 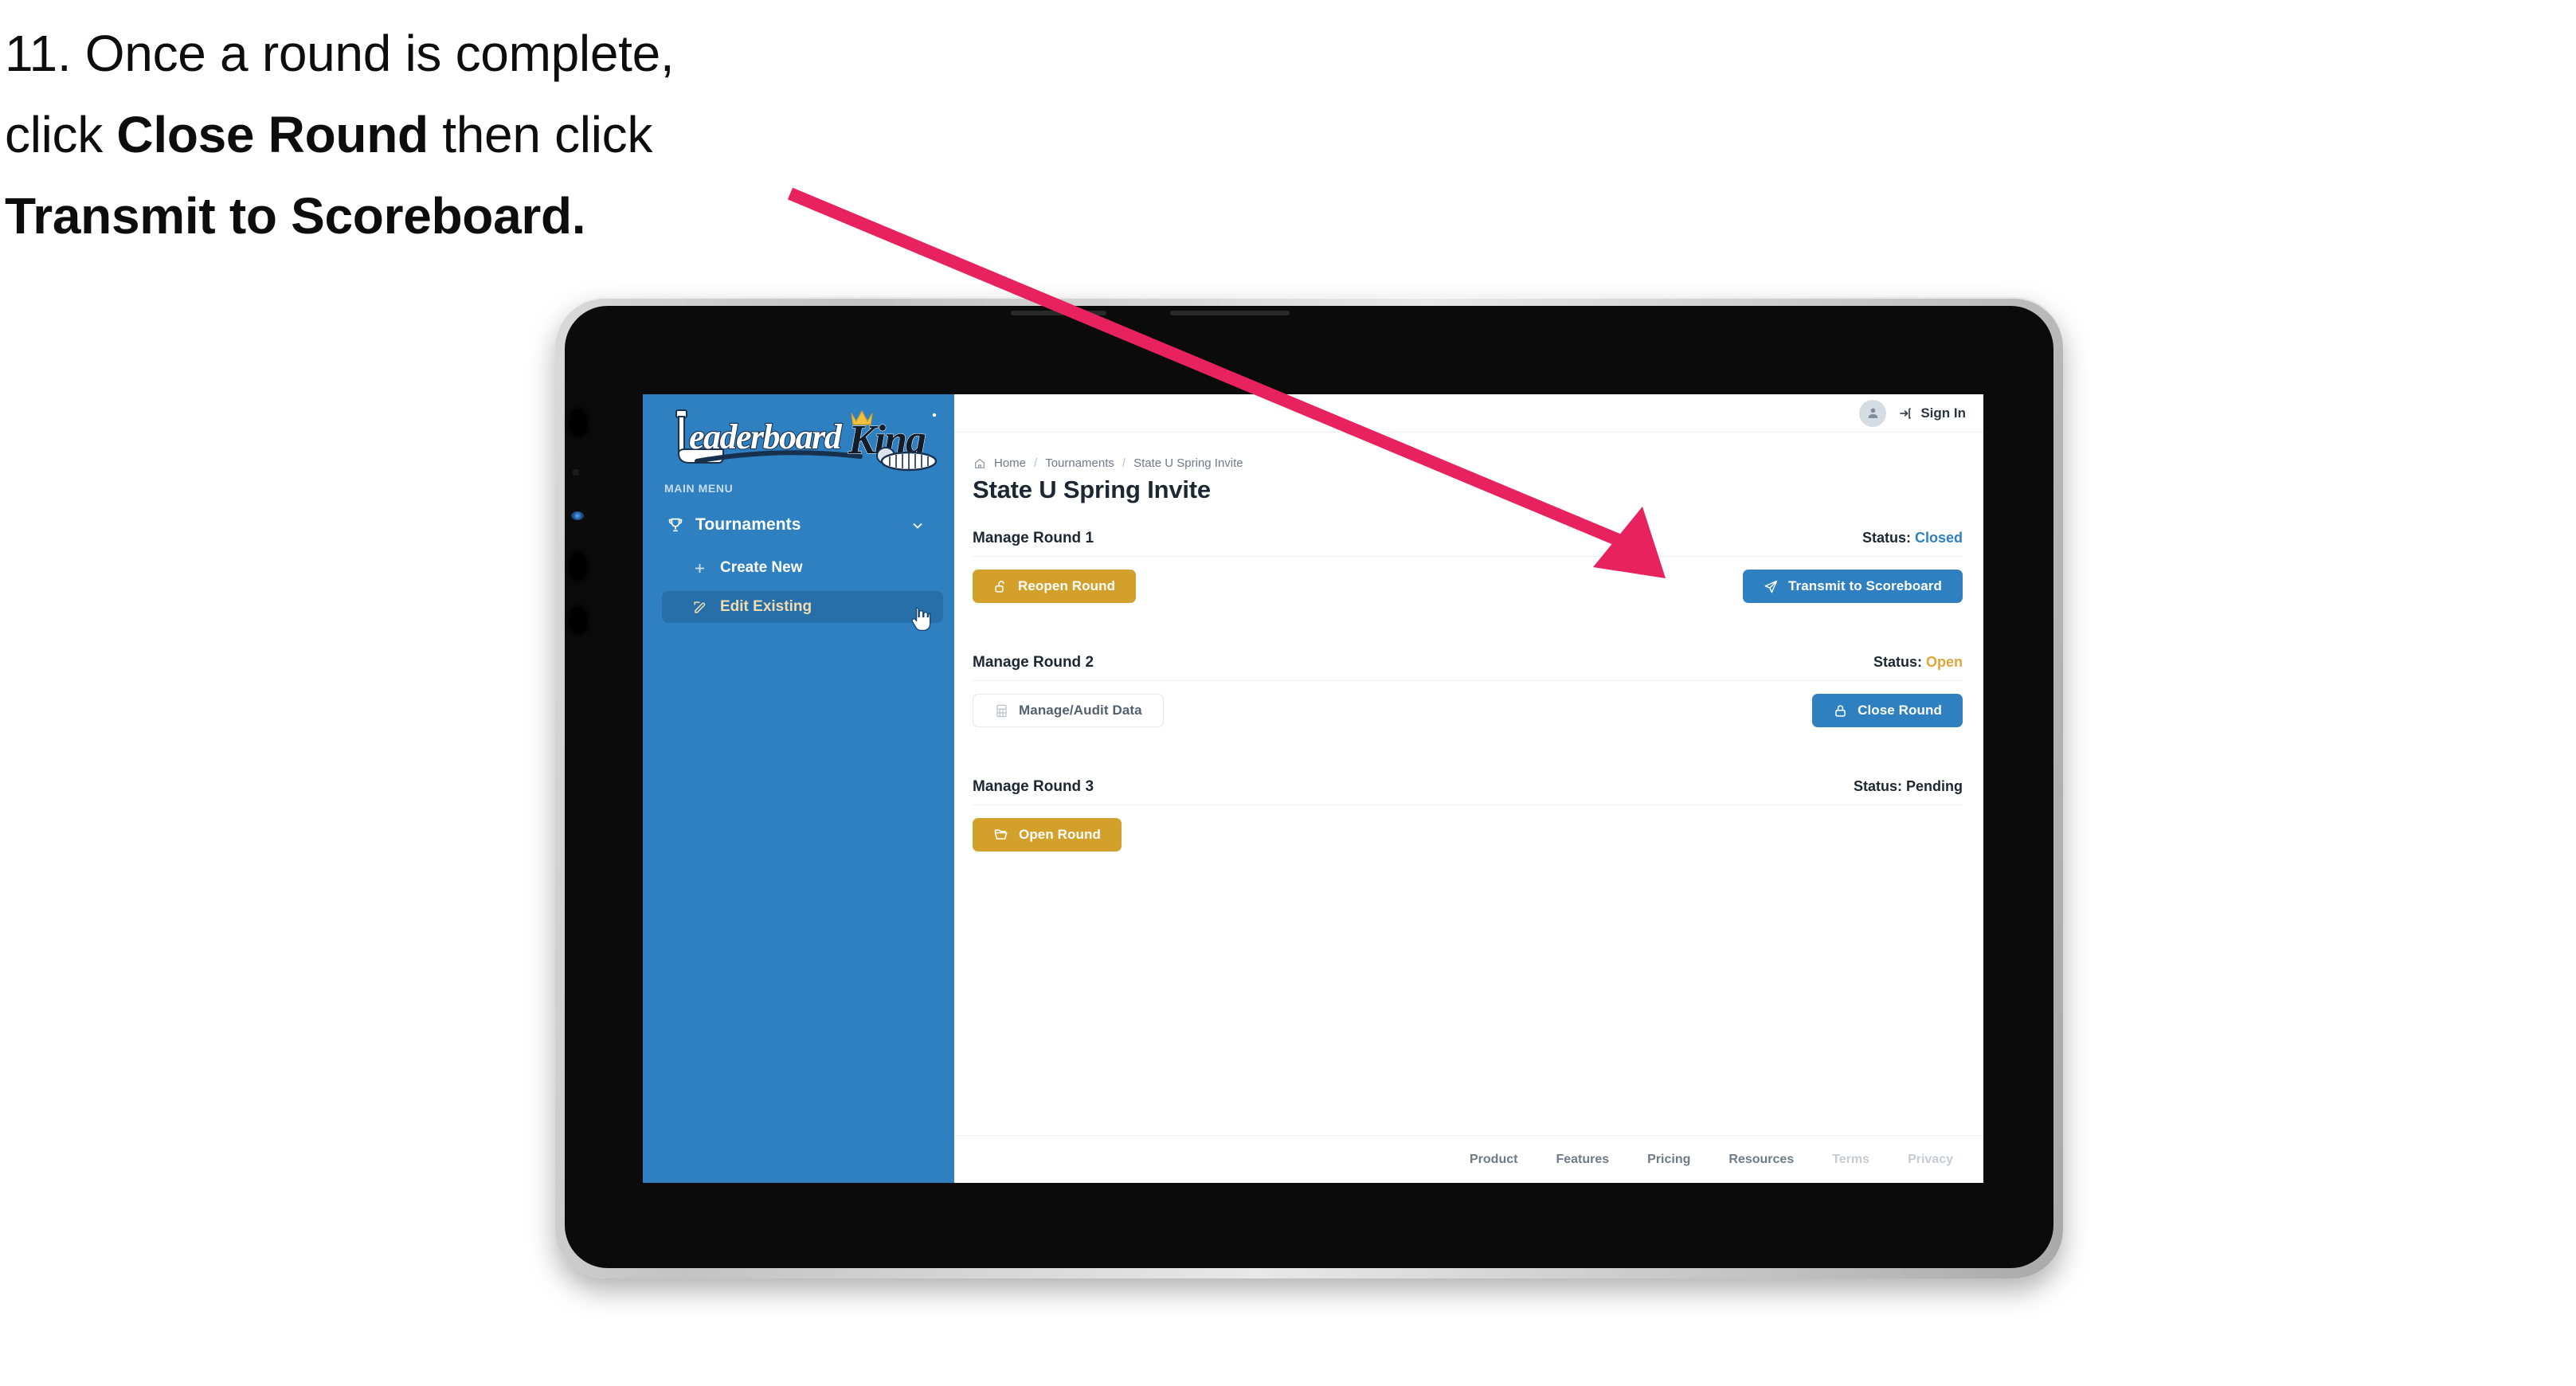 What do you see at coordinates (1900, 710) in the screenshot?
I see `button-label: Close Round` at bounding box center [1900, 710].